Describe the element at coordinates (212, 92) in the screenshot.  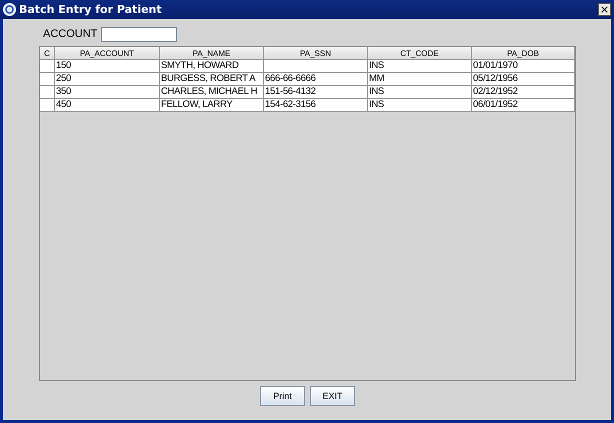
I see `table-cell: CHARLES, MICHAEL H` at that location.